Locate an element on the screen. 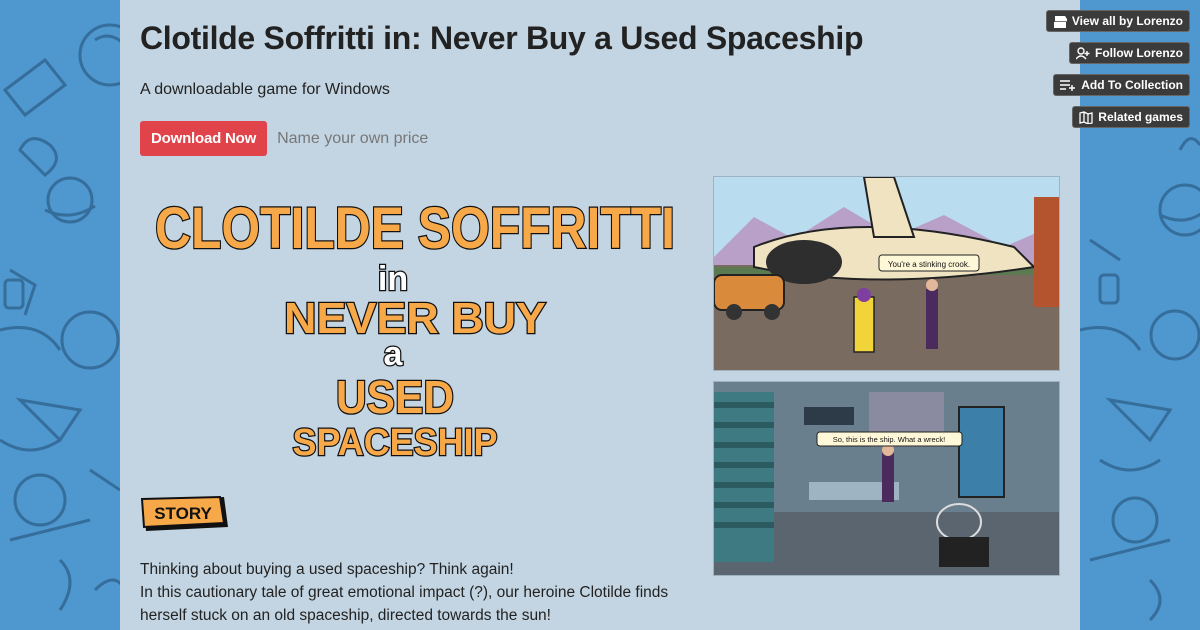 The image size is (1200, 630). logo-line-6: SPACESHIP is located at coordinates (395, 443).